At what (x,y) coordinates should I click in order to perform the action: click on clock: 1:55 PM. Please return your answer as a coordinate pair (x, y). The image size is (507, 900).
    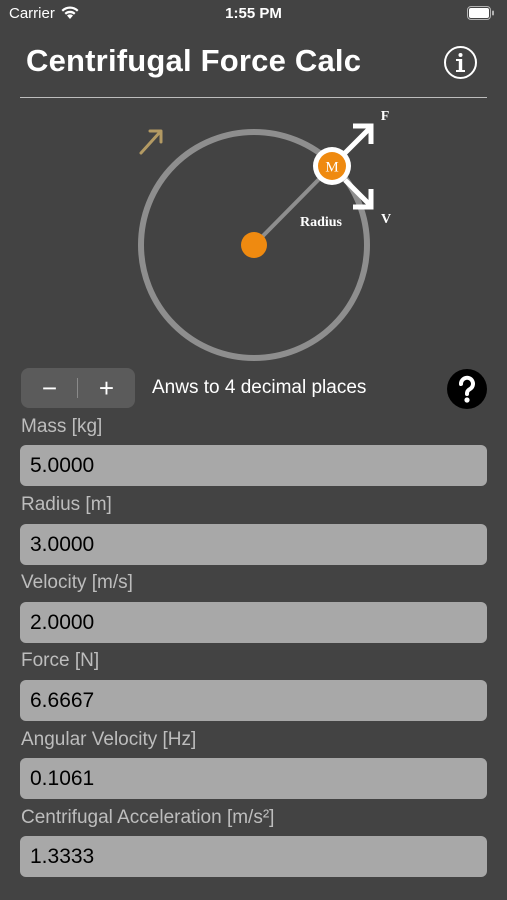
    Looking at the image, I should click on (253, 13).